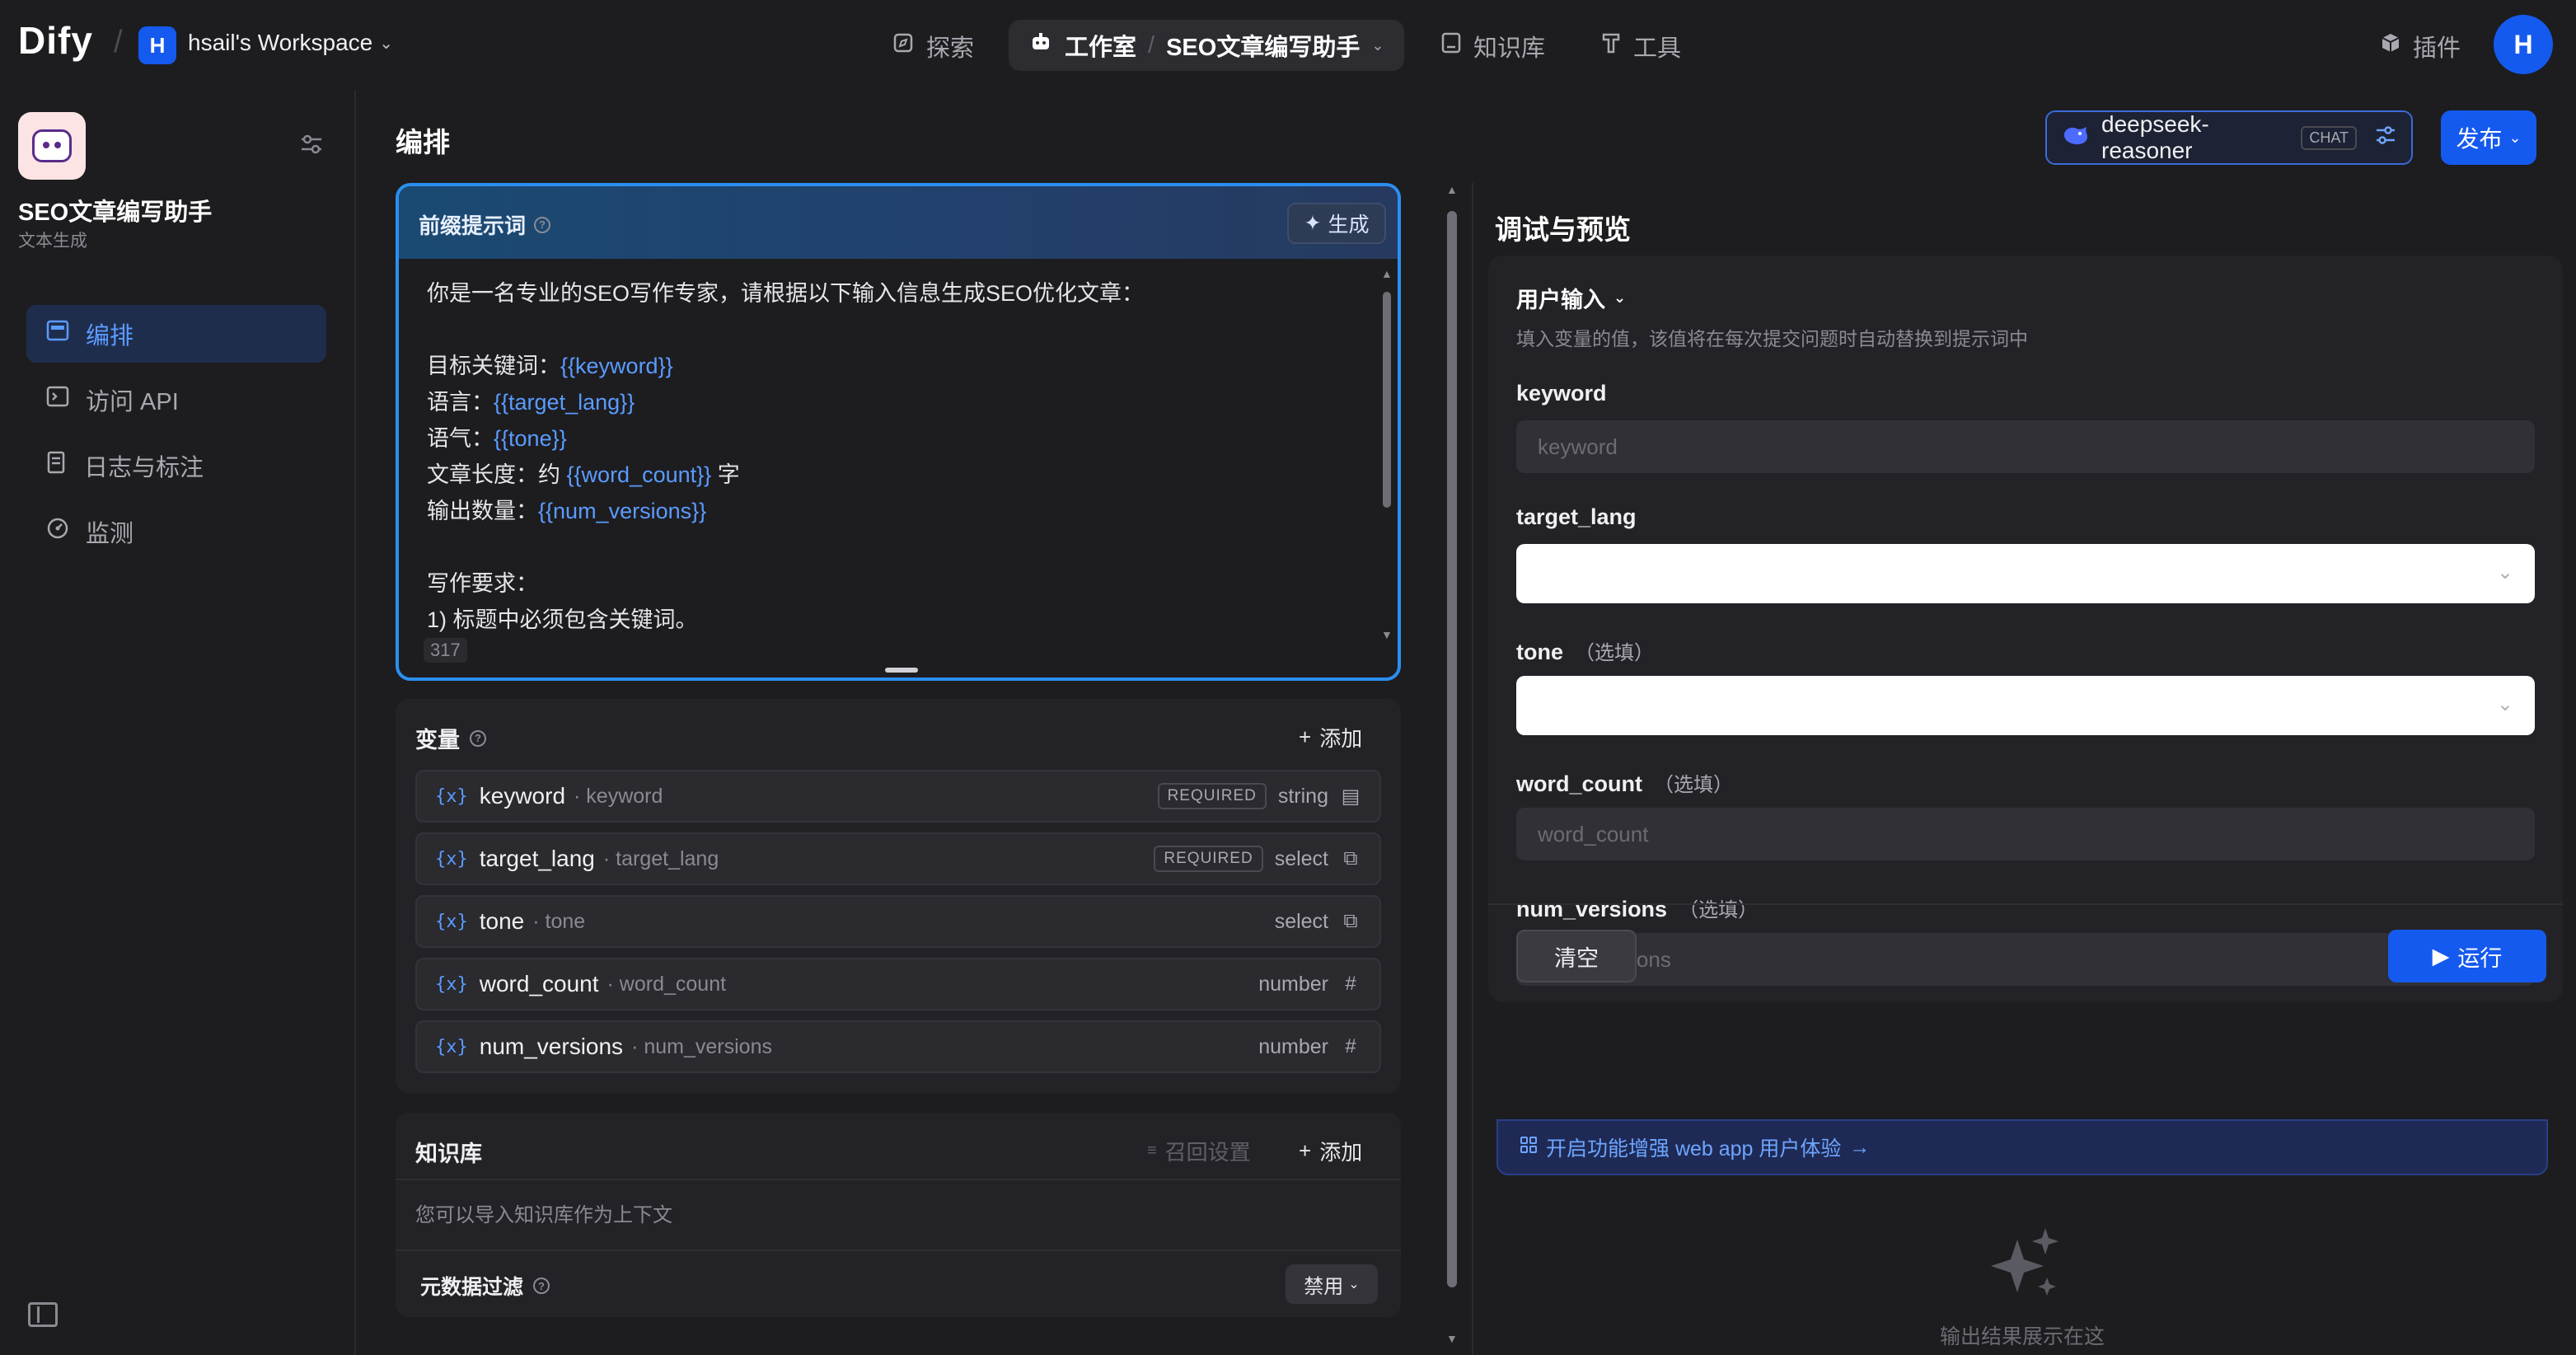 The height and width of the screenshot is (1355, 2576). I want to click on field-label-text: word_count, so click(1579, 783).